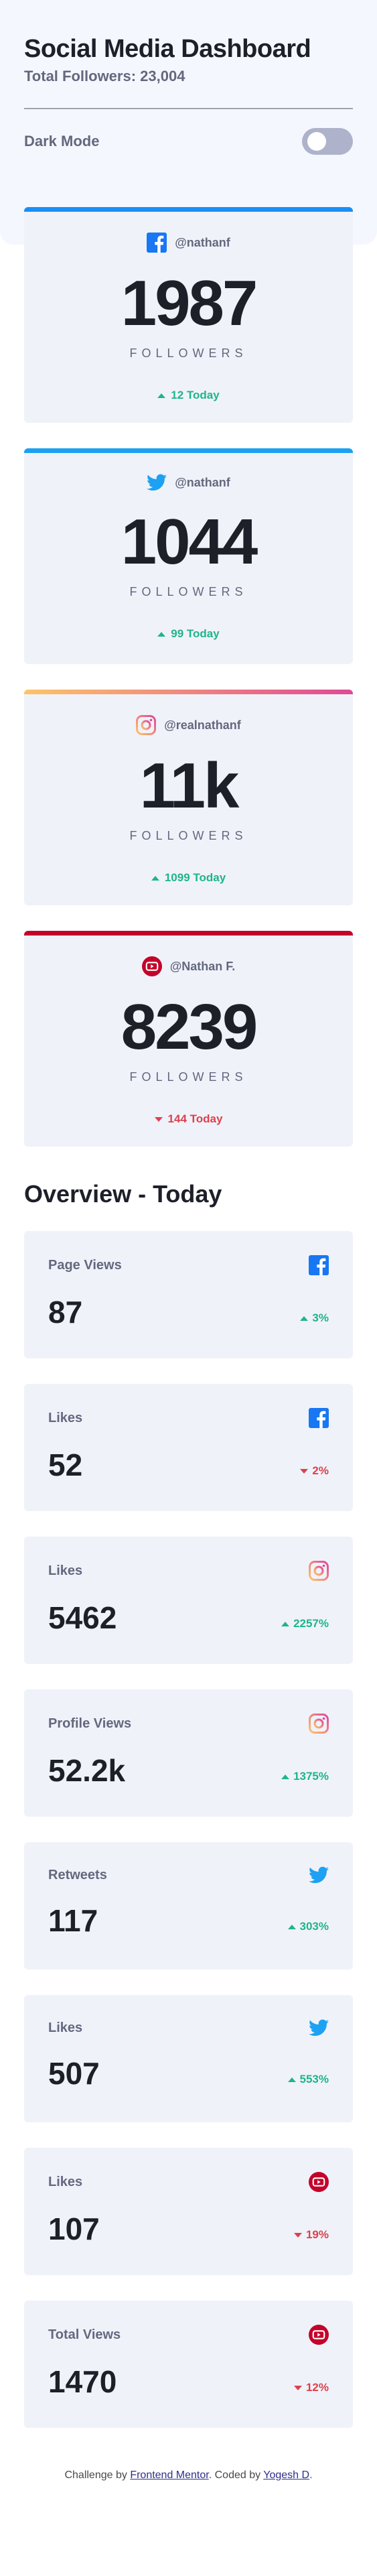  I want to click on toggle-knob, so click(317, 141).